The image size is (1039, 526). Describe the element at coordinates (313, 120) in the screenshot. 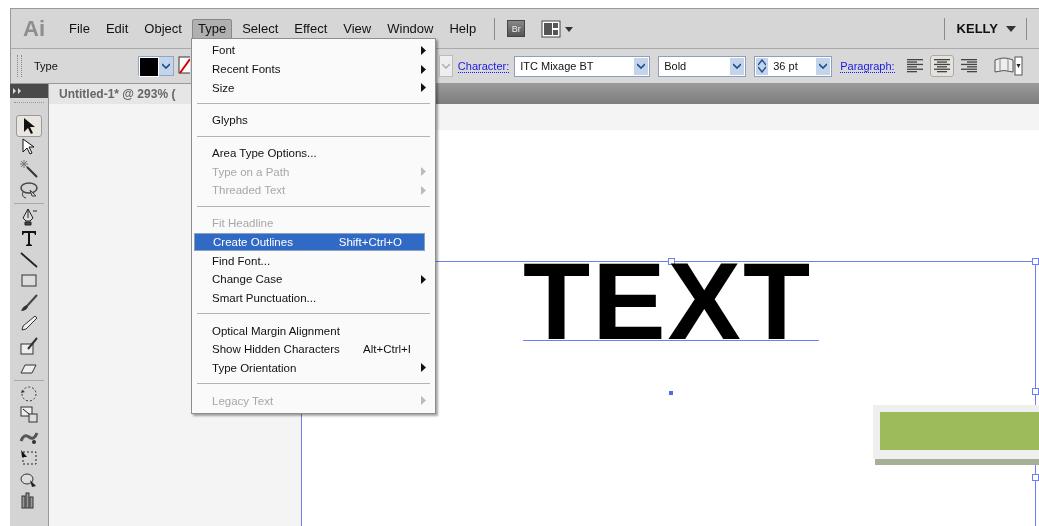

I see `menu-option: Glyphs` at that location.